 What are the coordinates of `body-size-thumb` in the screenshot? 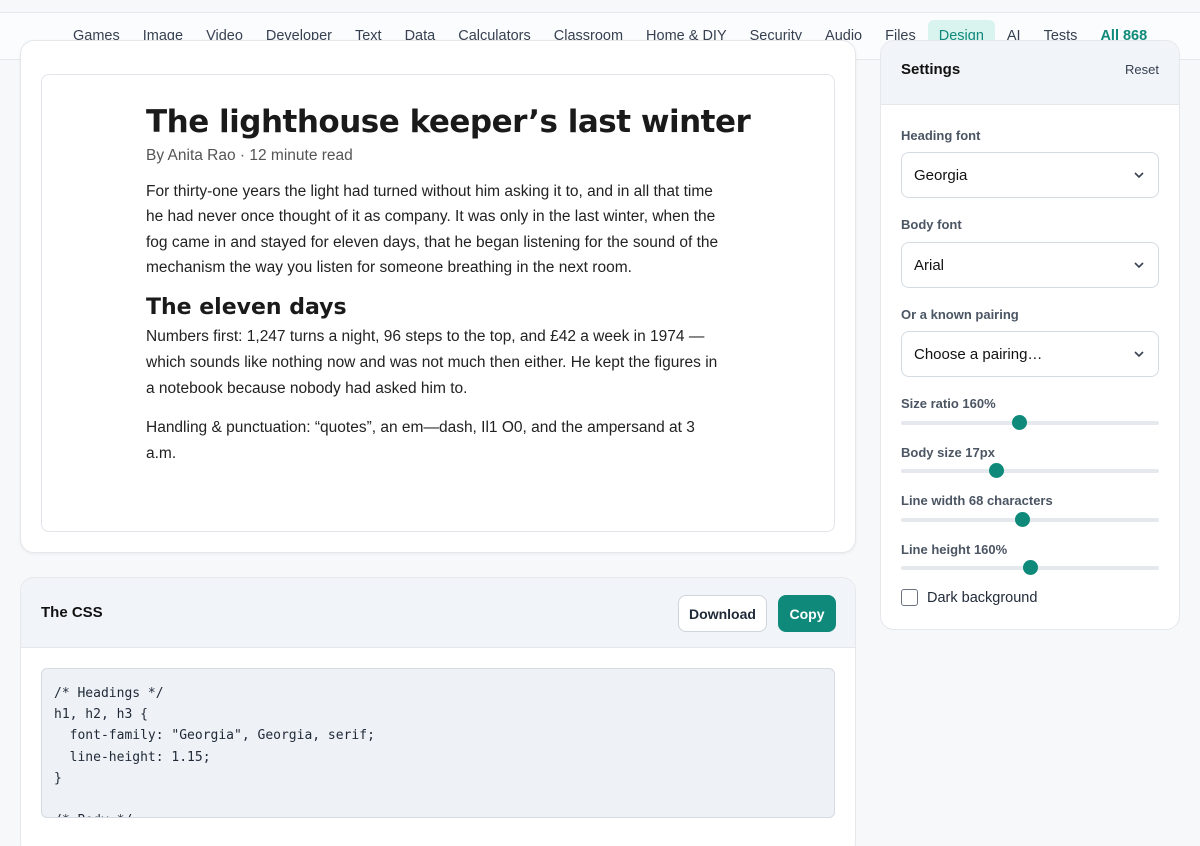 It's located at (996, 470).